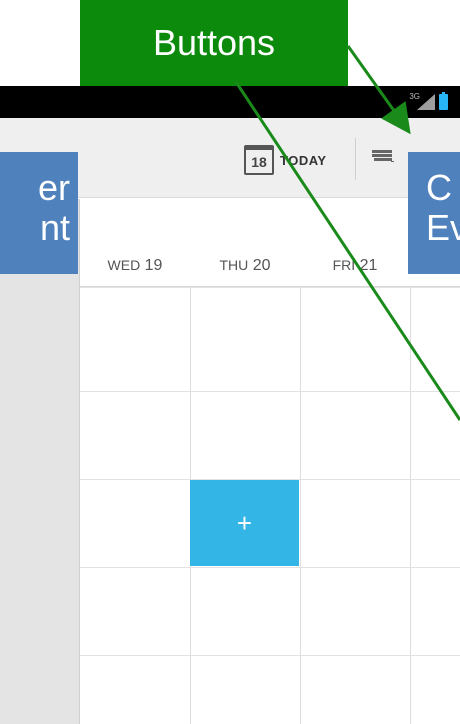 This screenshot has width=460, height=724. I want to click on day-of-week: THU, so click(234, 265).